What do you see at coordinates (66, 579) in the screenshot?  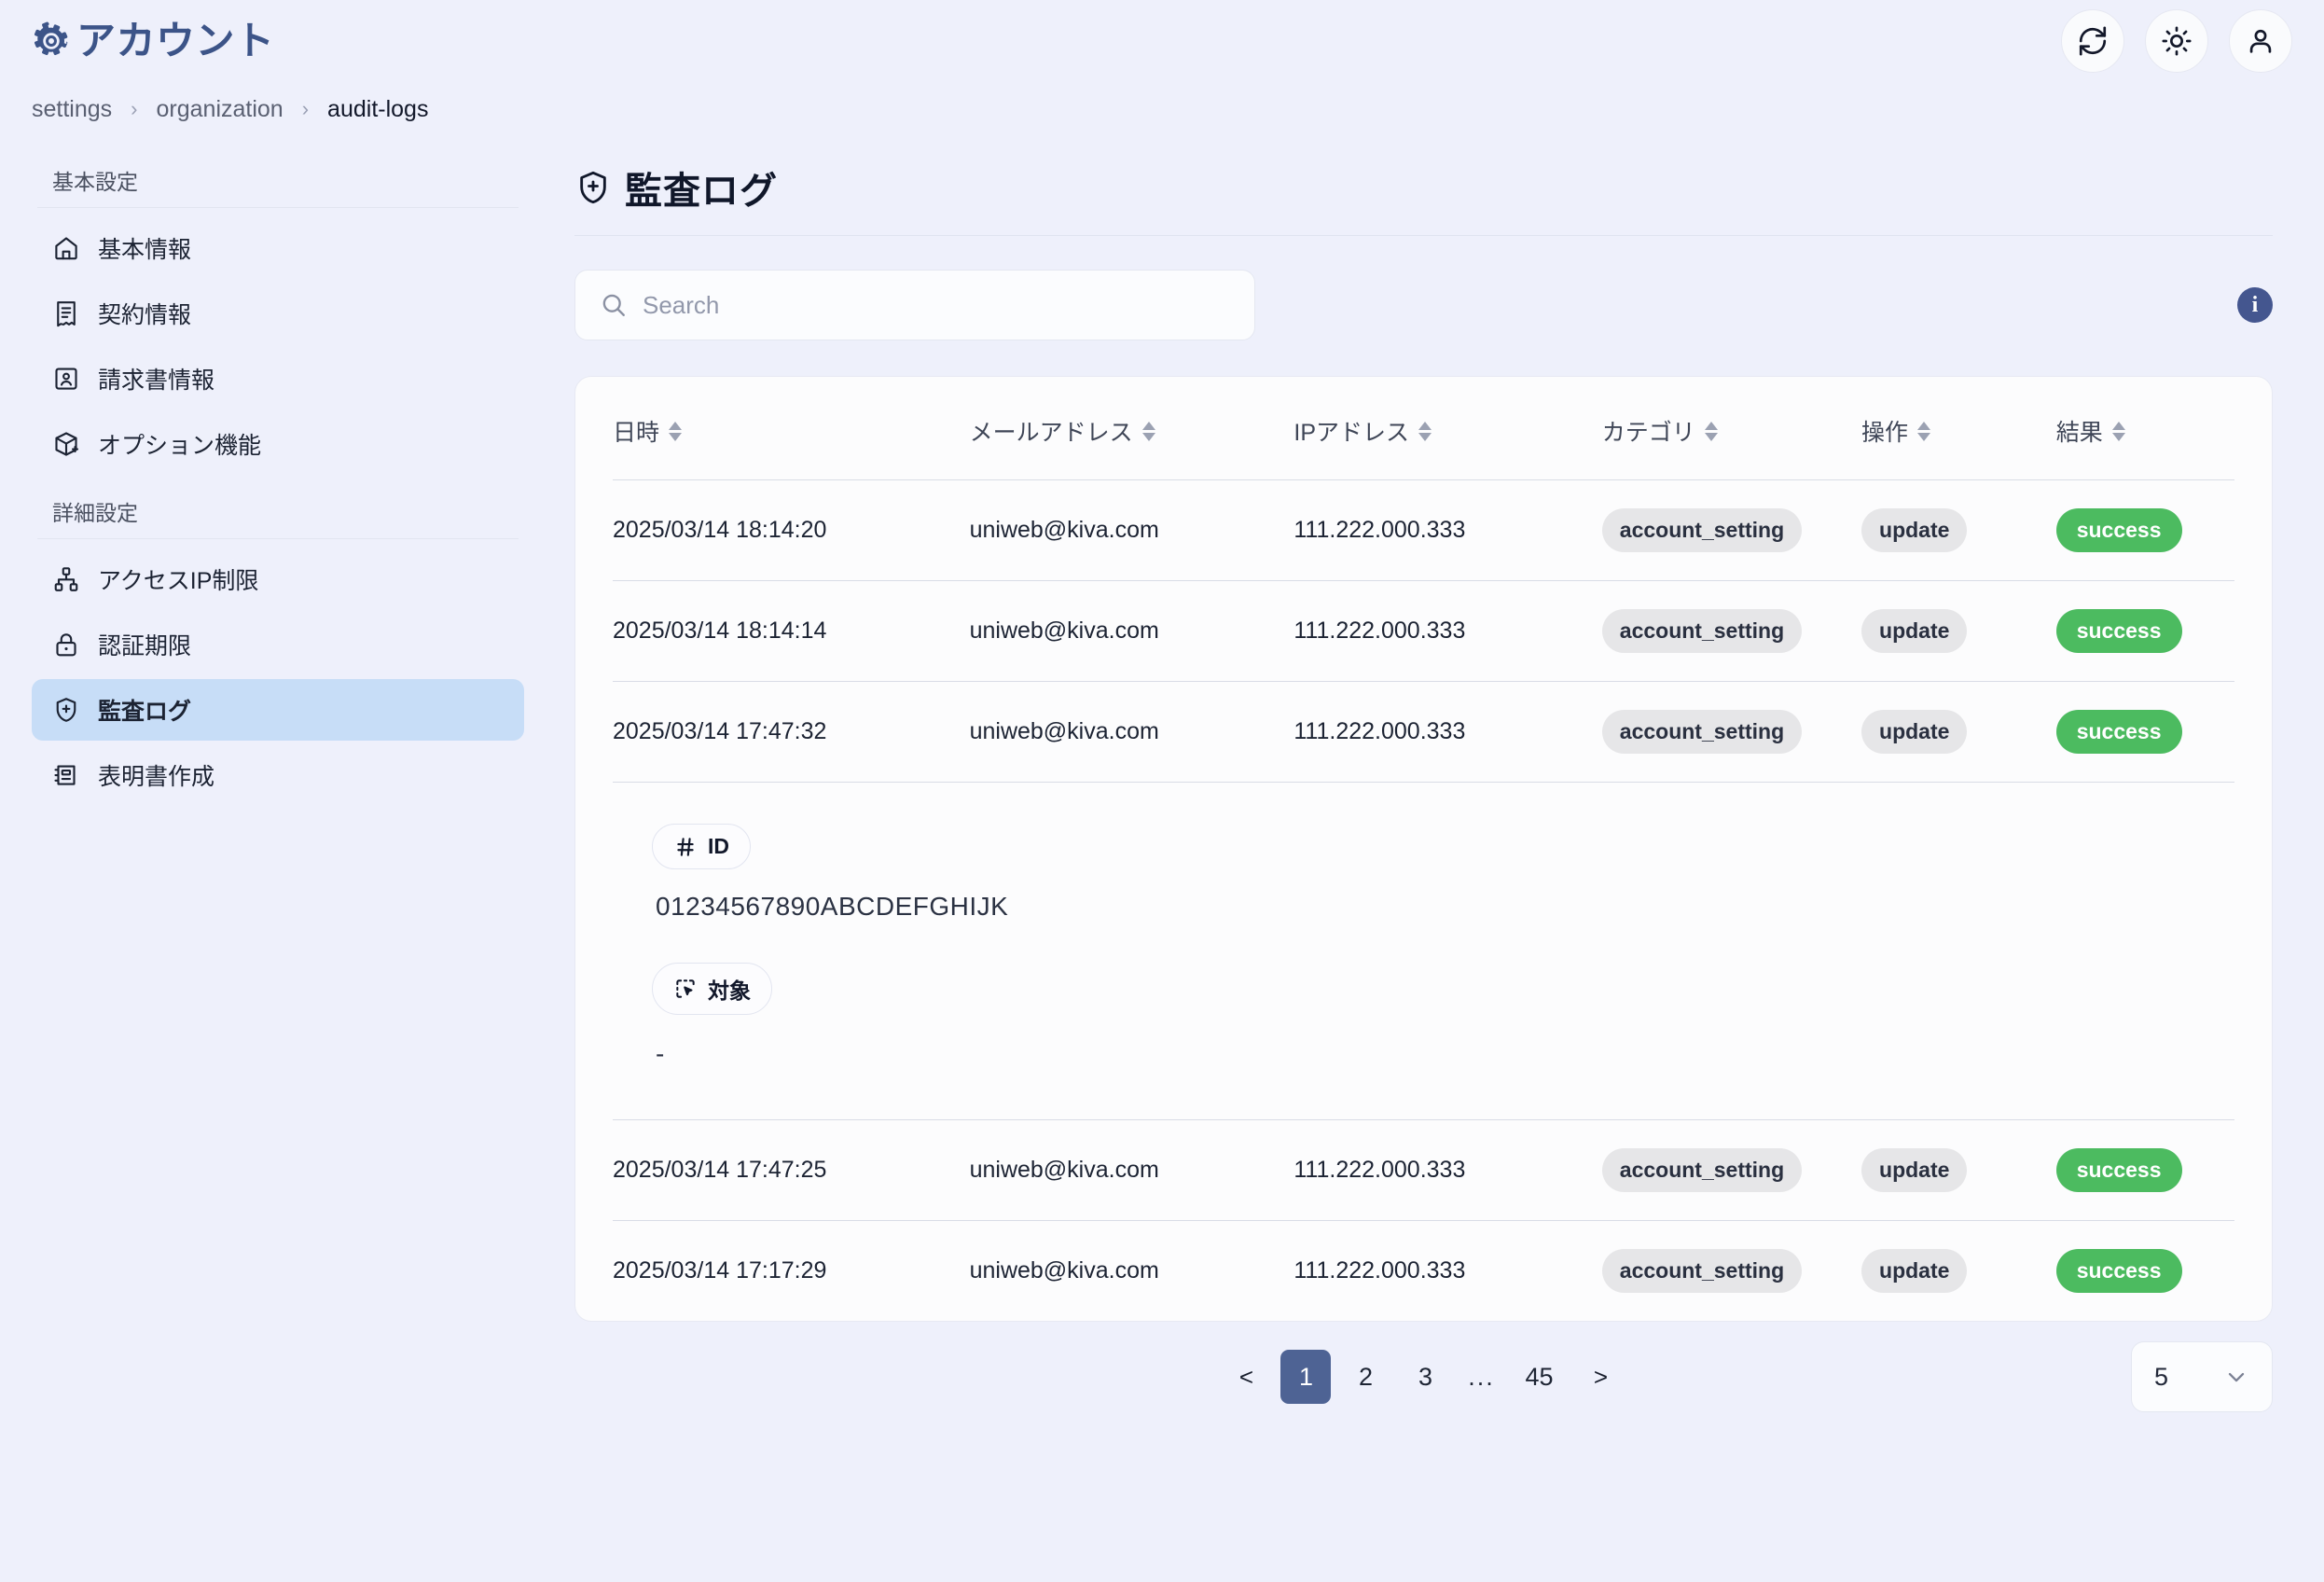 I see `network-icon` at bounding box center [66, 579].